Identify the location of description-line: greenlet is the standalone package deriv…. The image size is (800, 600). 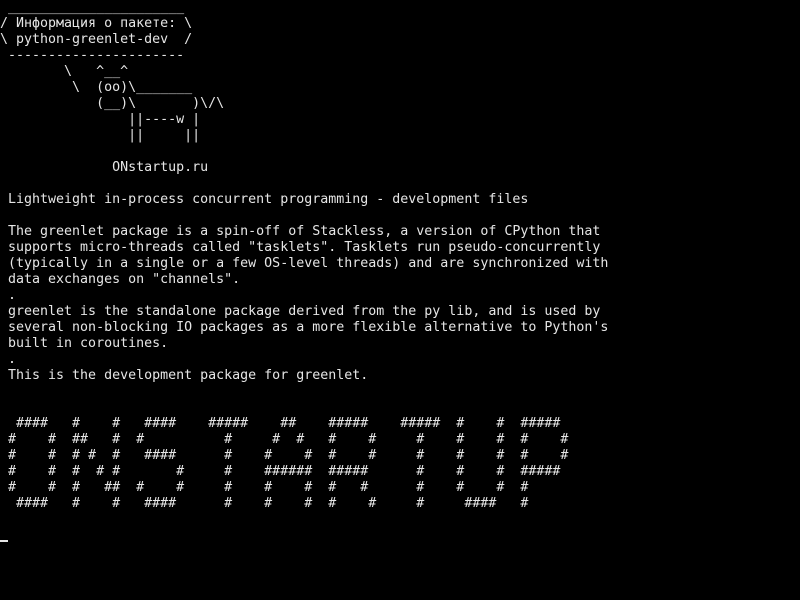
(300, 311).